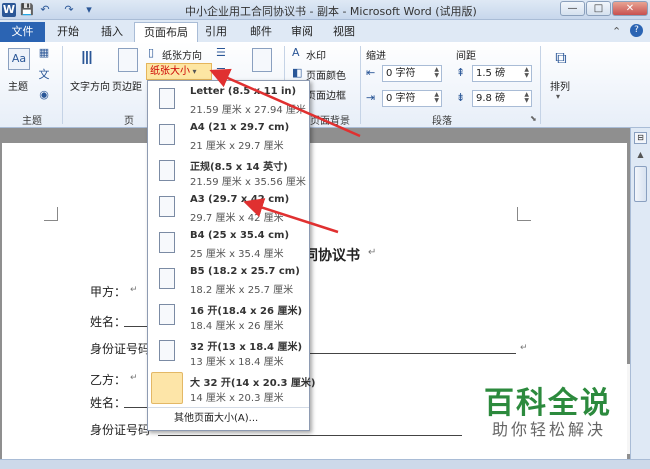  What do you see at coordinates (285, 103) in the screenshot?
I see `arrow-to-paper-size` at bounding box center [285, 103].